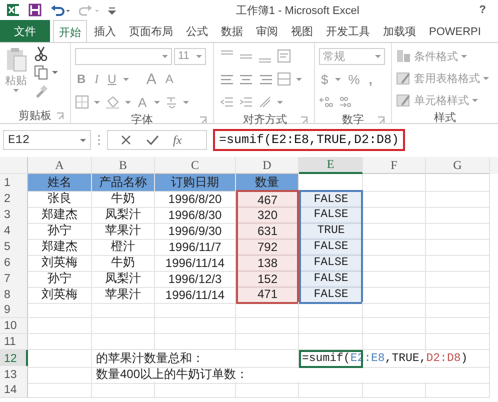  What do you see at coordinates (195, 215) in the screenshot?
I see `cell-text: 1996/8/30` at bounding box center [195, 215].